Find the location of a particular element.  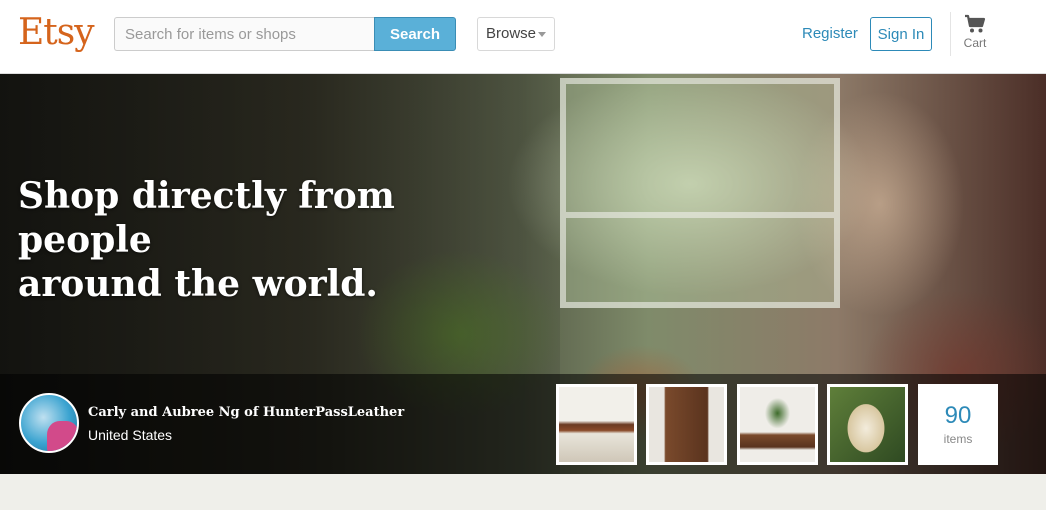

seller-avatar is located at coordinates (49, 423).